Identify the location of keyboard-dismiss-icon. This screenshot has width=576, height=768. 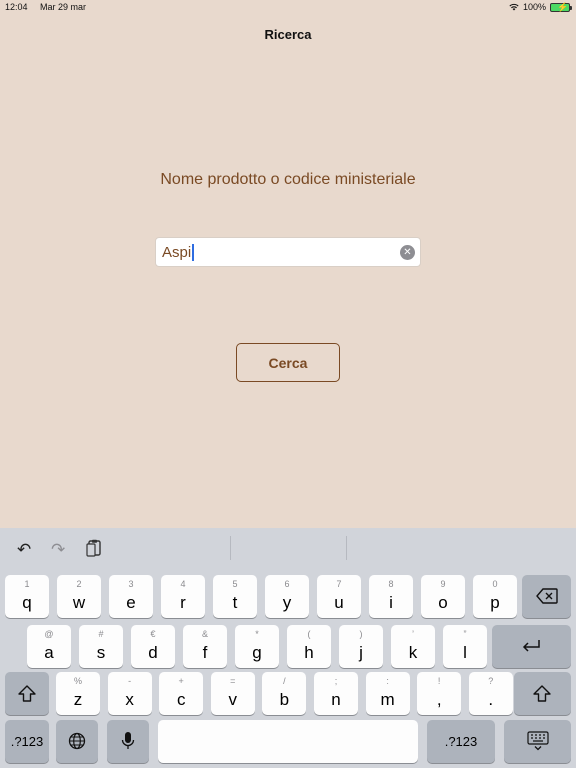
(538, 741).